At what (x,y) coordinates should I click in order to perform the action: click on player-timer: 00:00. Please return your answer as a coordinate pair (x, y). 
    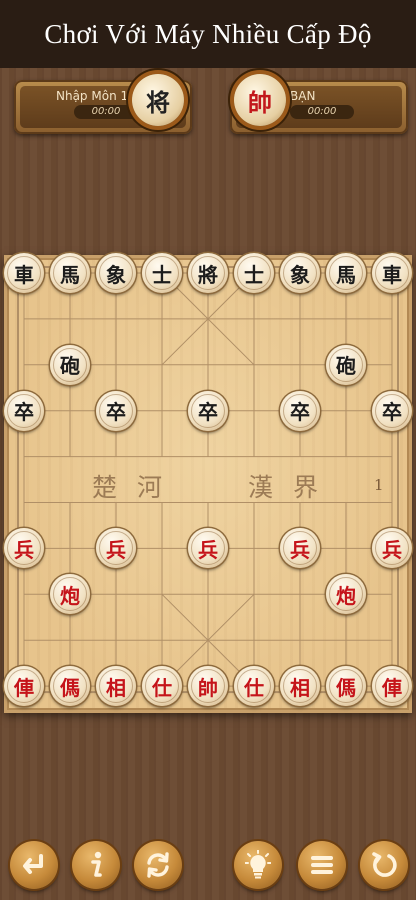
    Looking at the image, I should click on (322, 112).